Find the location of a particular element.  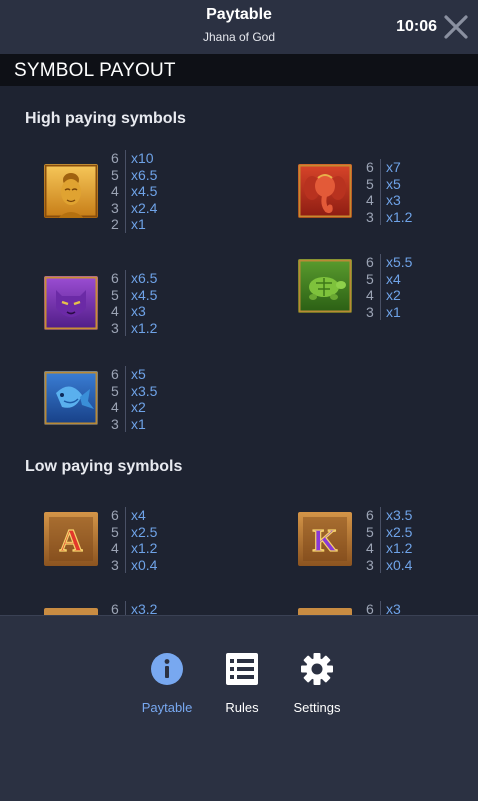

nav-paytable: Paytable is located at coordinates (167, 683).